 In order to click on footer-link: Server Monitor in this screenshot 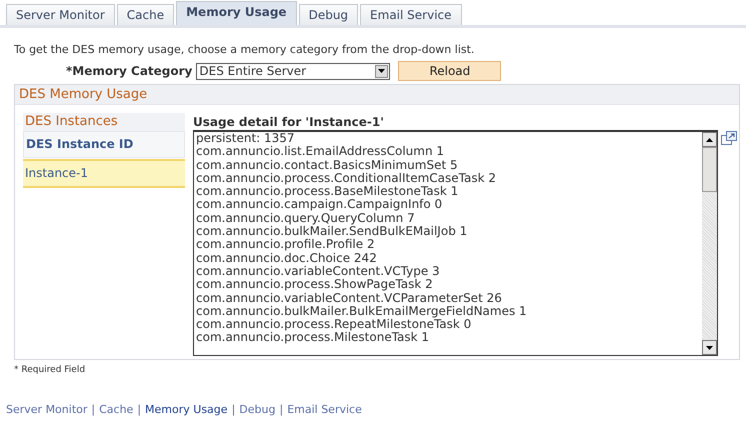, I will do `click(47, 409)`.